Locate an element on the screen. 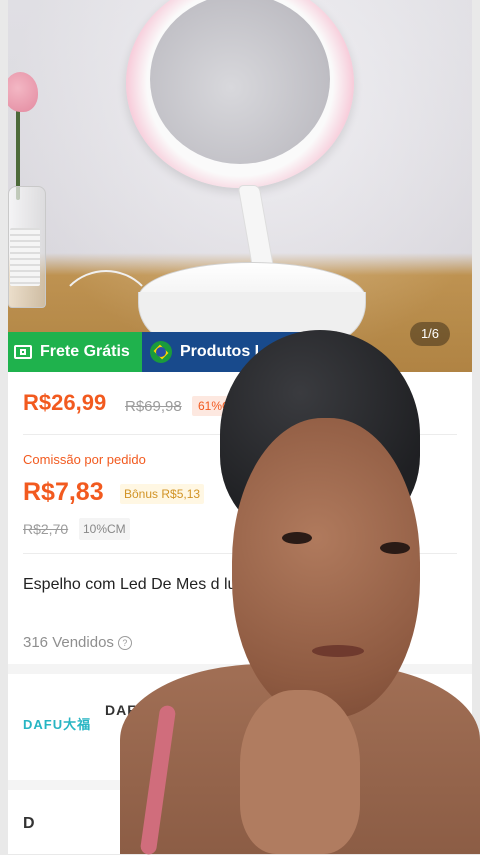  next-section-initial: D is located at coordinates (29, 823).